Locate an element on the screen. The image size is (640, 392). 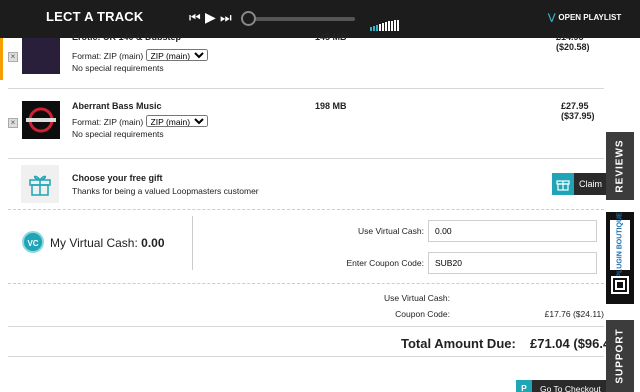
plugin-boutique-logo: PLUGIN BOUTIQUE is located at coordinates (620, 245).